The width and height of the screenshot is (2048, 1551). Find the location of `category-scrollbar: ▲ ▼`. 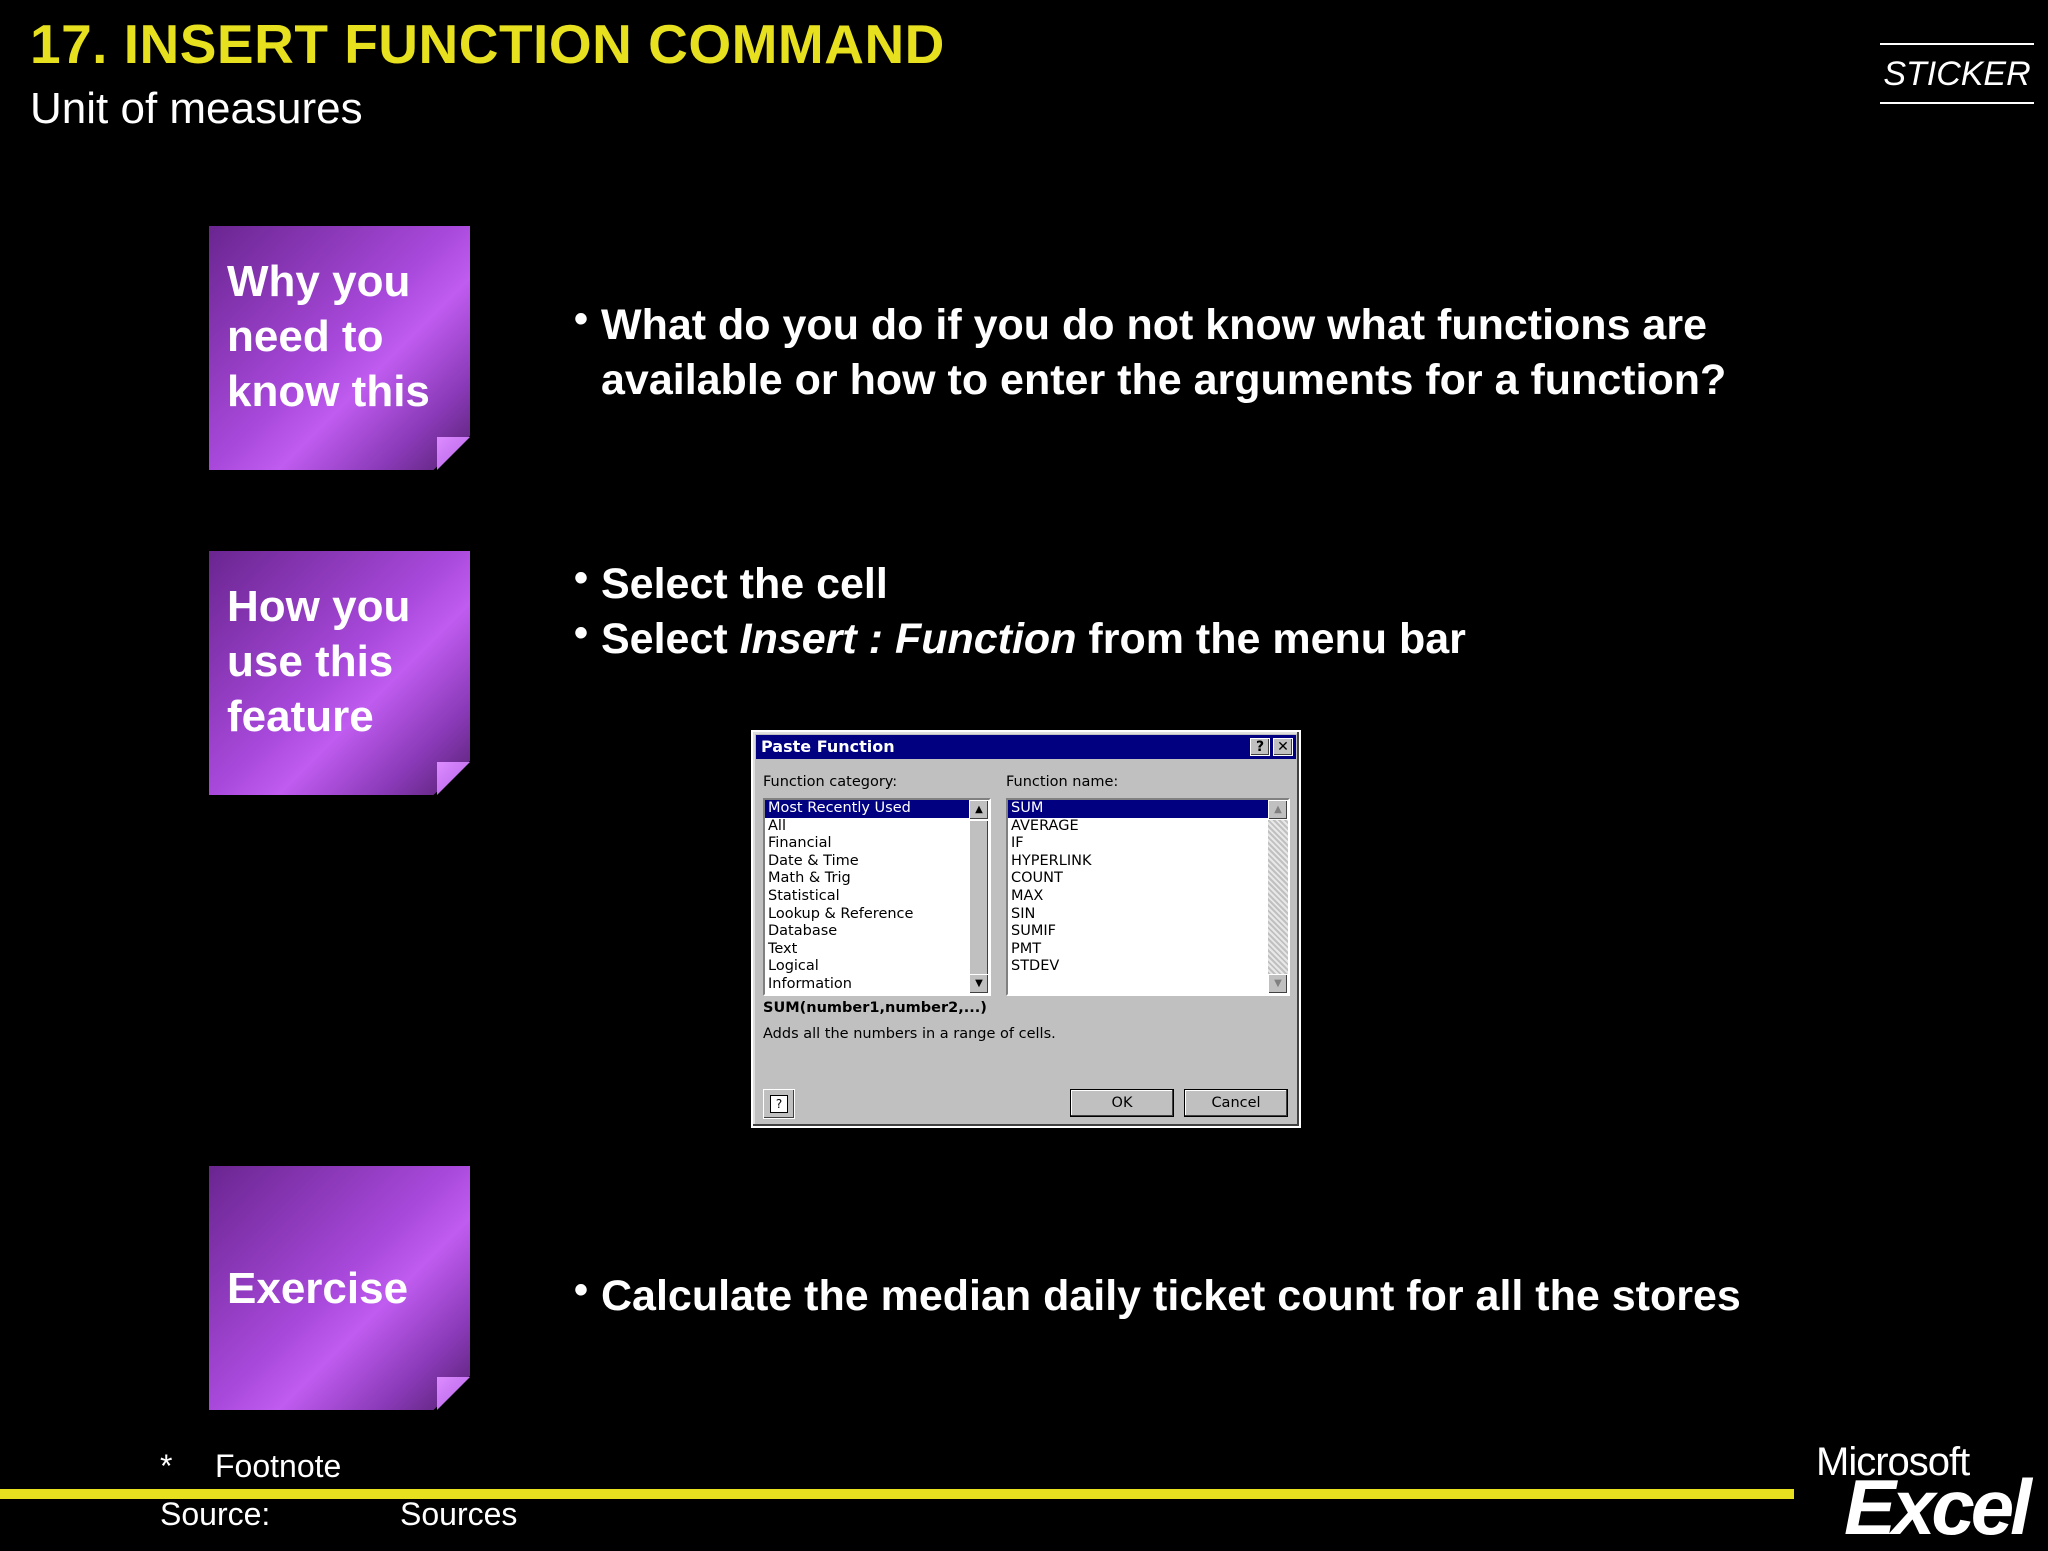

category-scrollbar: ▲ ▼ is located at coordinates (979, 897).